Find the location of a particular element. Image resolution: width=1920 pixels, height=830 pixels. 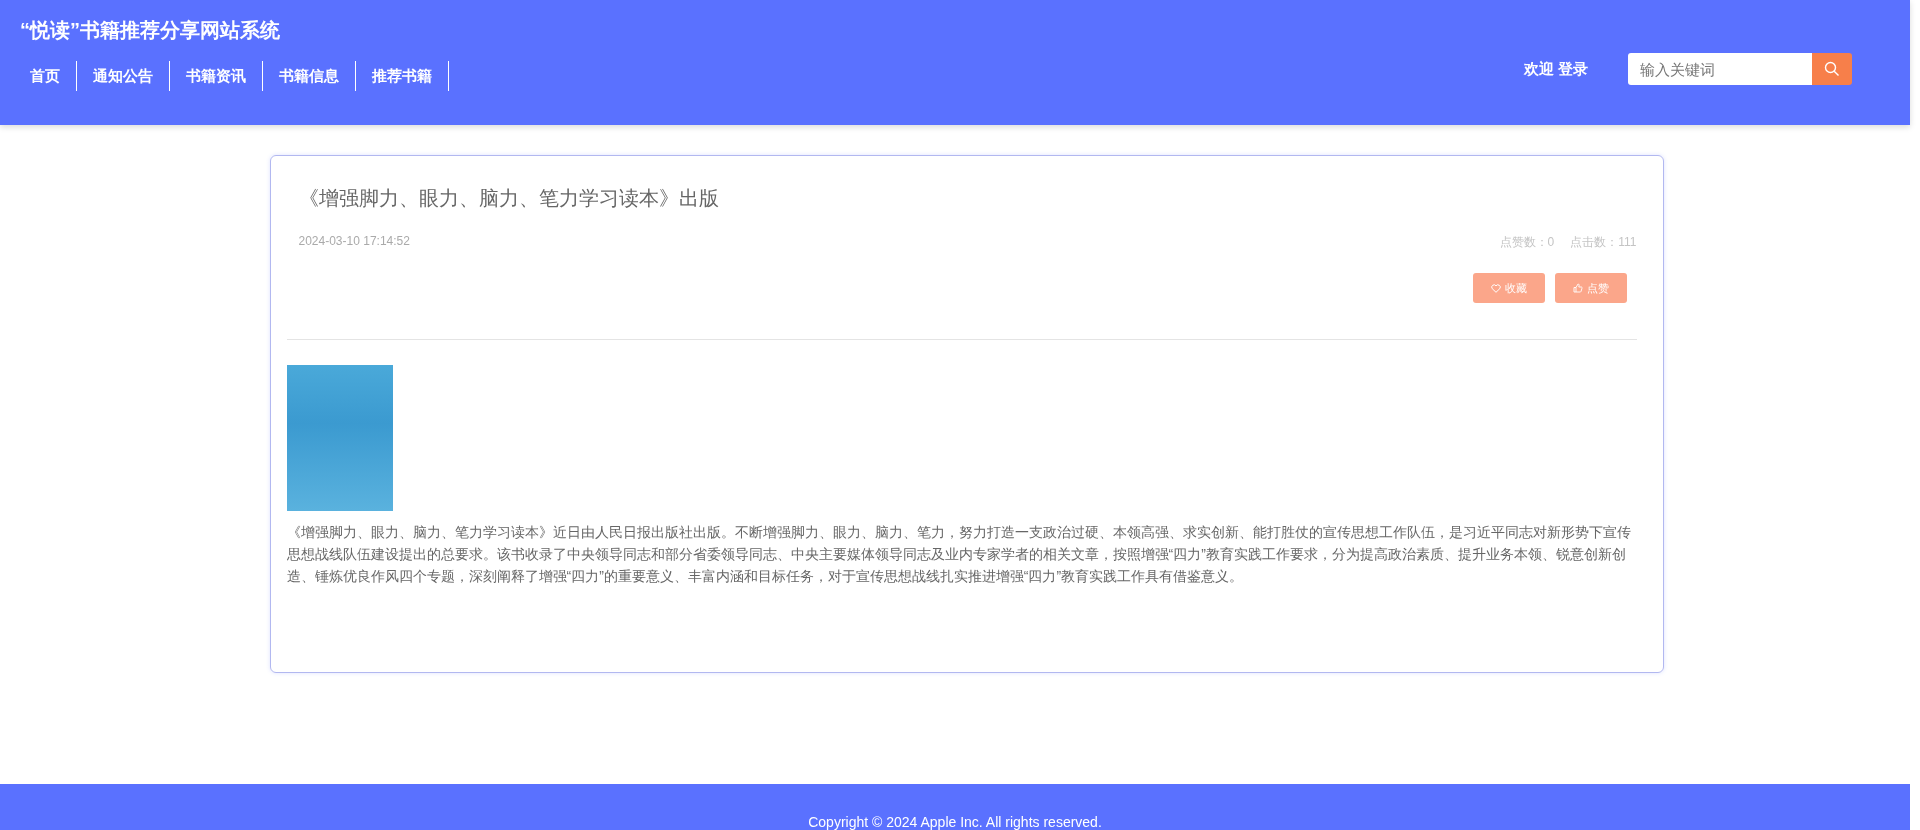

thumb-up-icon is located at coordinates (1577, 288).